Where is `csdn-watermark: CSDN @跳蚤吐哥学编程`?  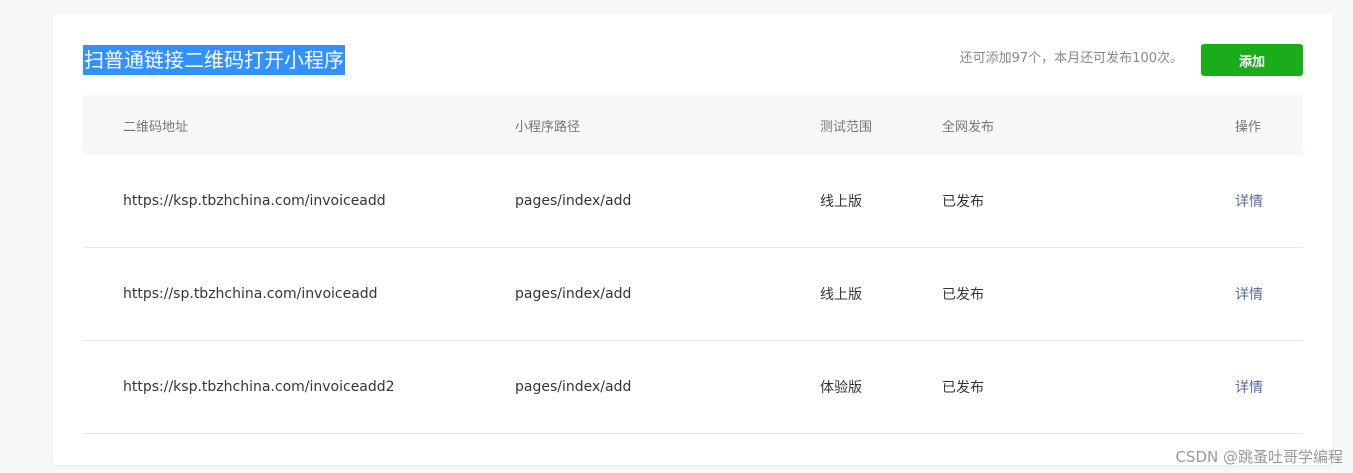
csdn-watermark: CSDN @跳蚤吐哥学编程 is located at coordinates (1259, 457).